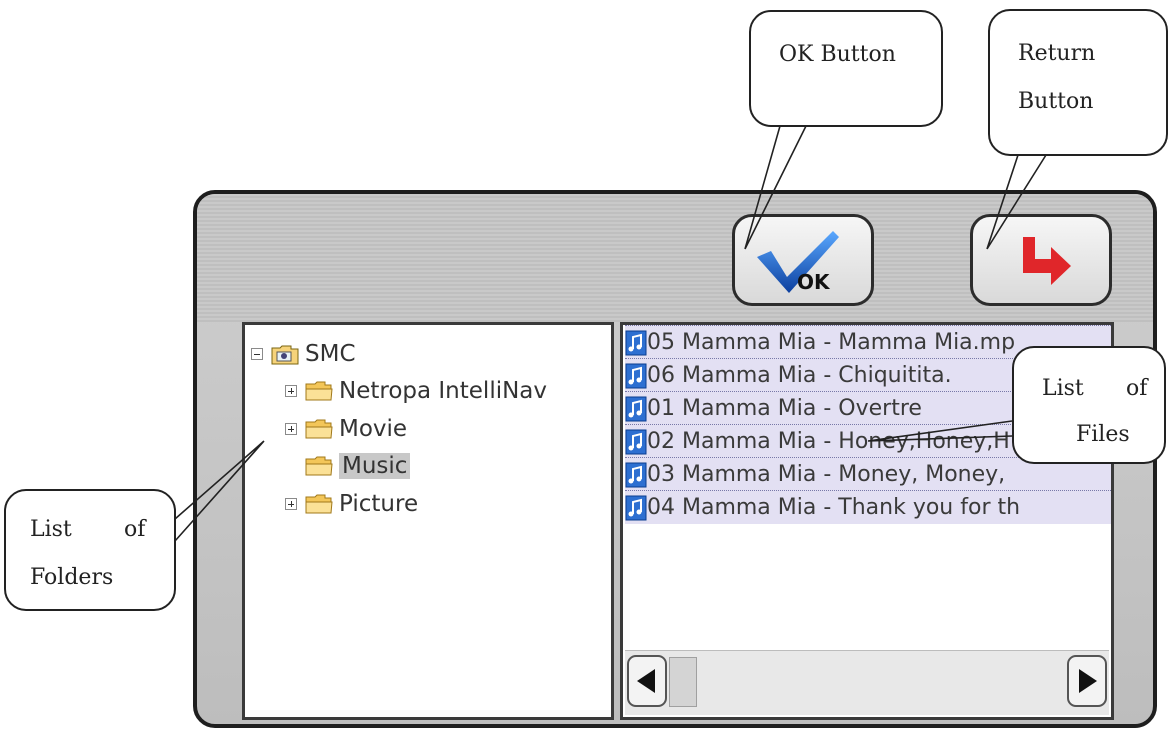 The width and height of the screenshot is (1172, 733). Describe the element at coordinates (1089, 405) in the screenshot. I see `files-callout: List of Files` at that location.